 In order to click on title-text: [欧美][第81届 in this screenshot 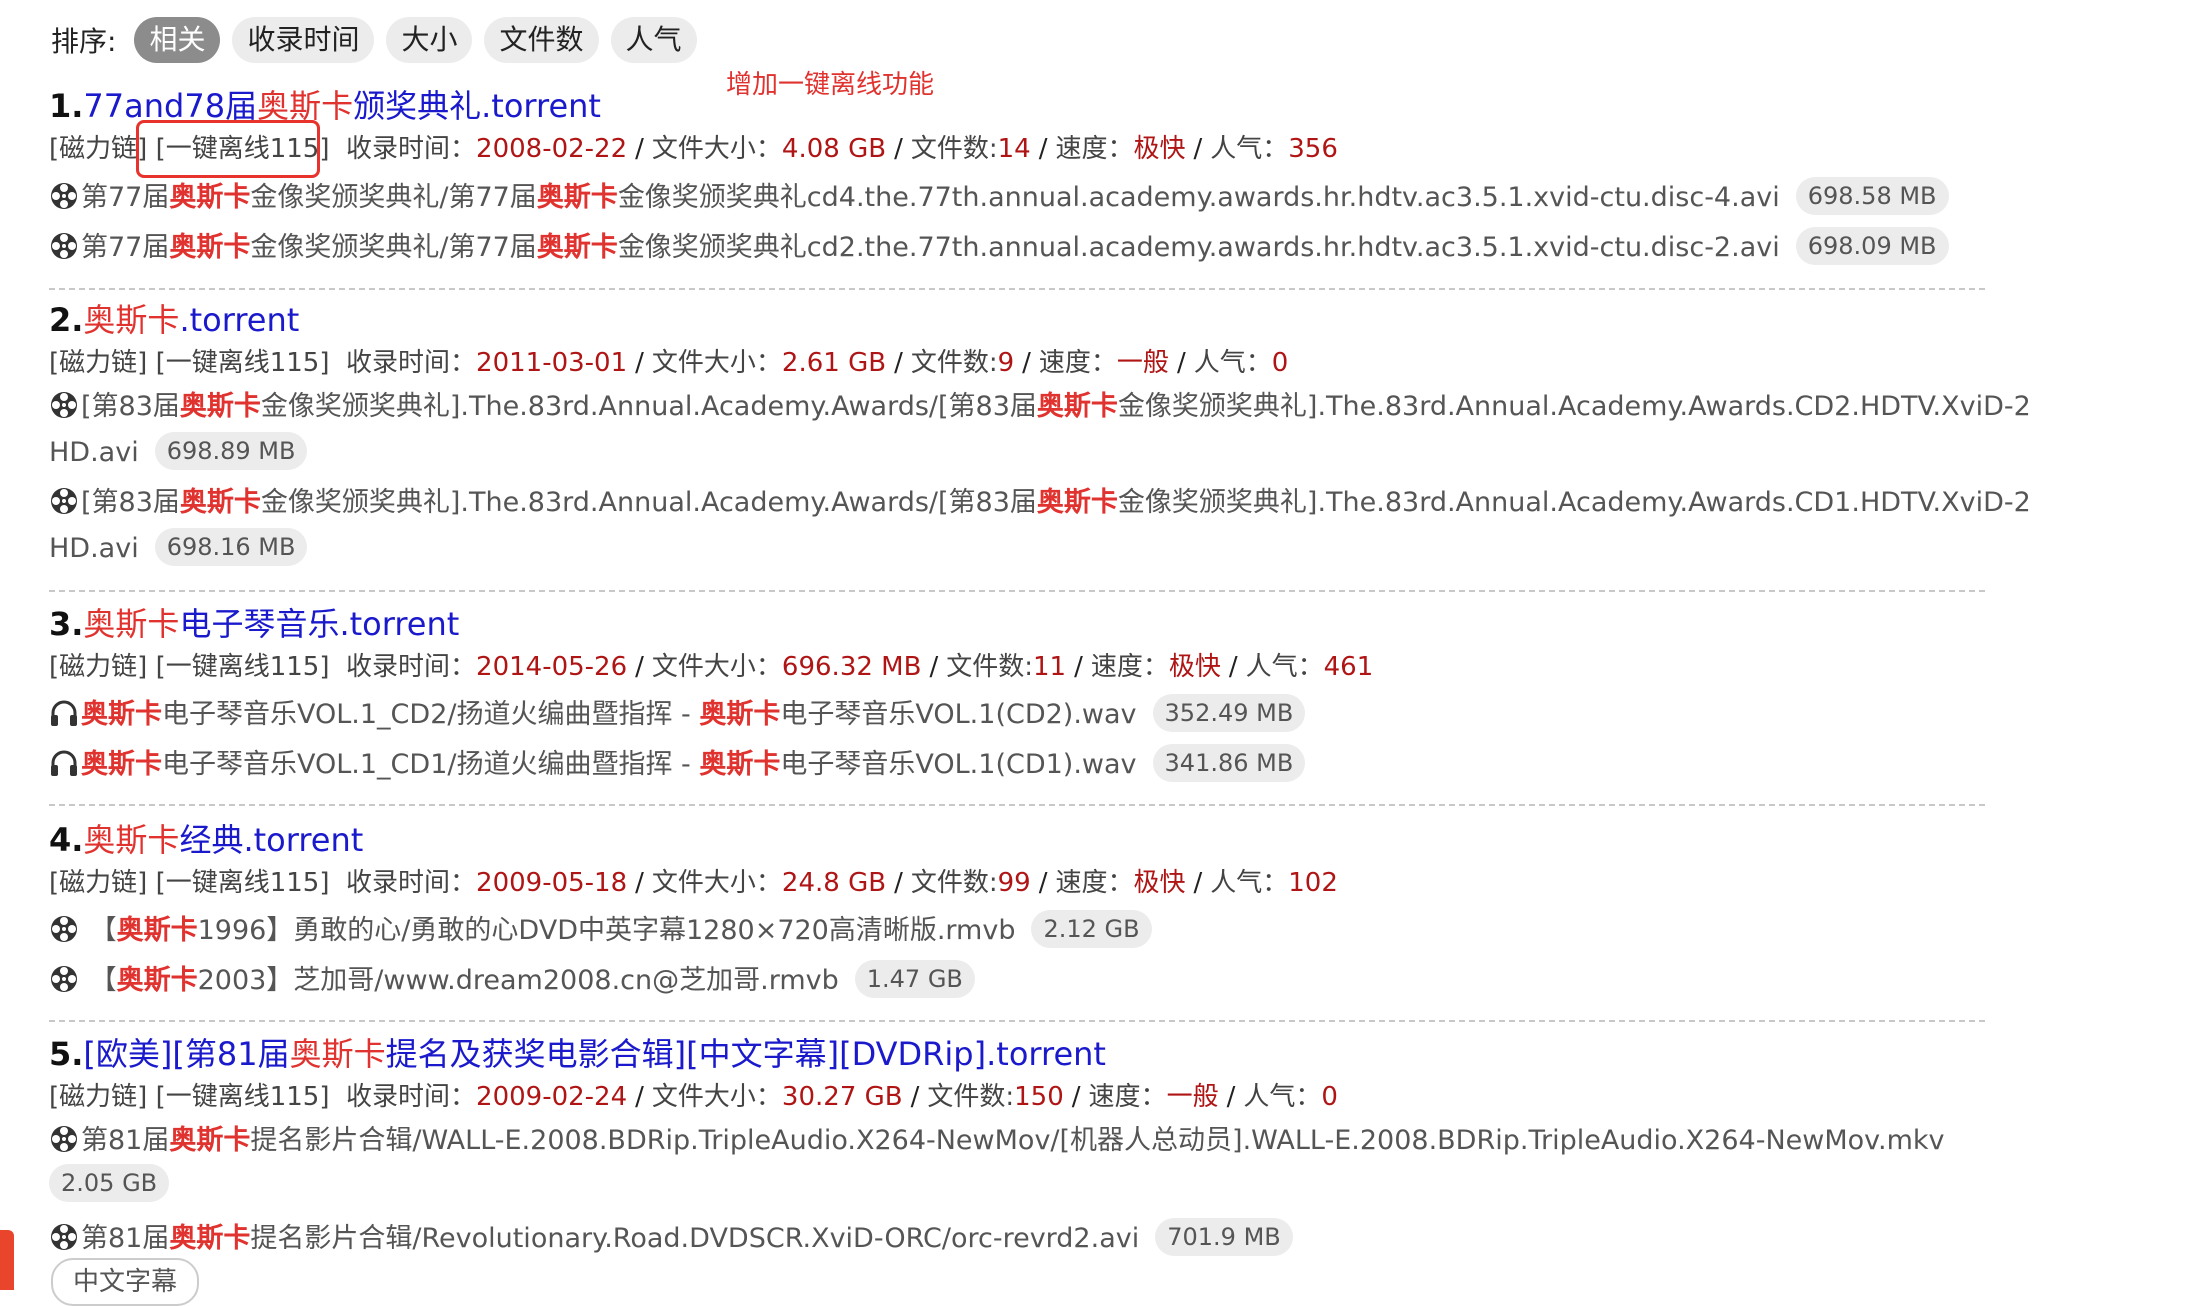, I will do `click(186, 1054)`.